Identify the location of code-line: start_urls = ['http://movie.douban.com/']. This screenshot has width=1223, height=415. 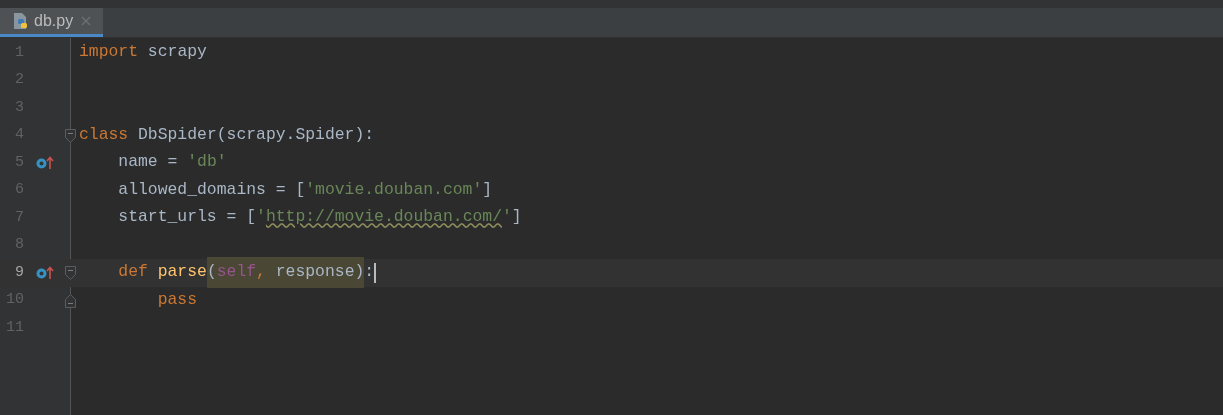
(319, 217).